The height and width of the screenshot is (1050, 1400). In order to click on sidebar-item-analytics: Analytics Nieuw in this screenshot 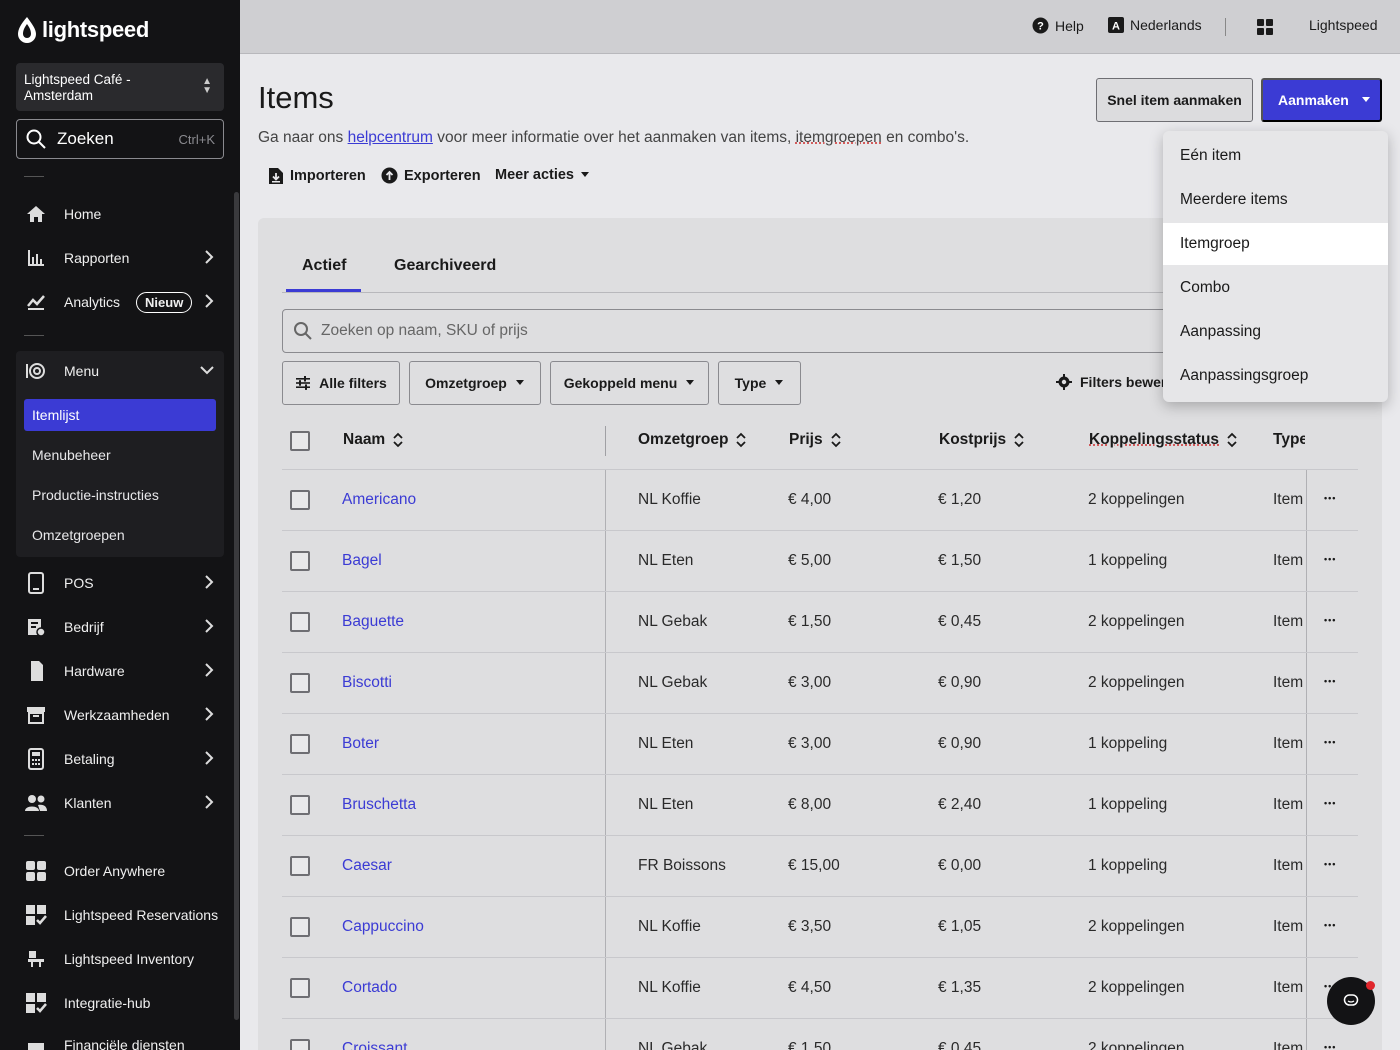, I will do `click(120, 302)`.